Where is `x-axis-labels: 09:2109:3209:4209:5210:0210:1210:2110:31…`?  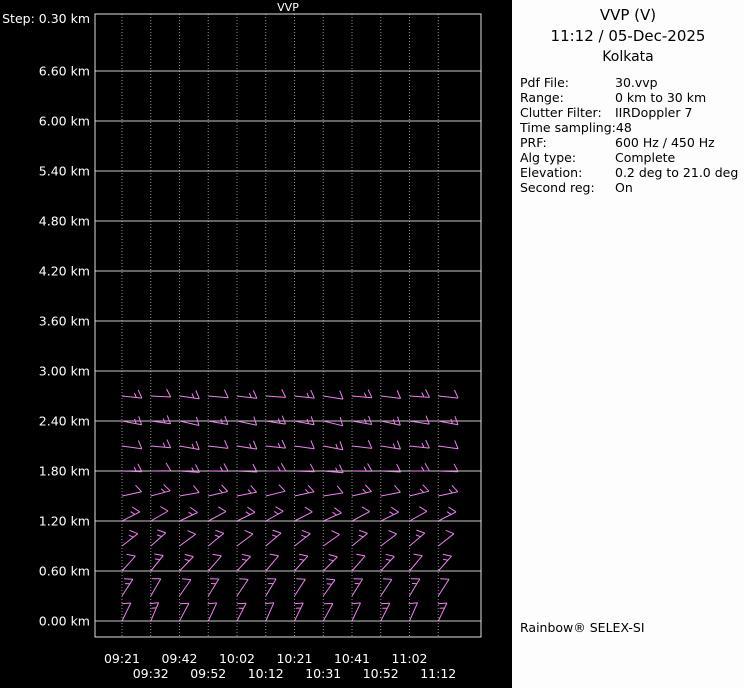 x-axis-labels: 09:2109:3209:4209:5210:0210:1210:2110:31… is located at coordinates (280, 666).